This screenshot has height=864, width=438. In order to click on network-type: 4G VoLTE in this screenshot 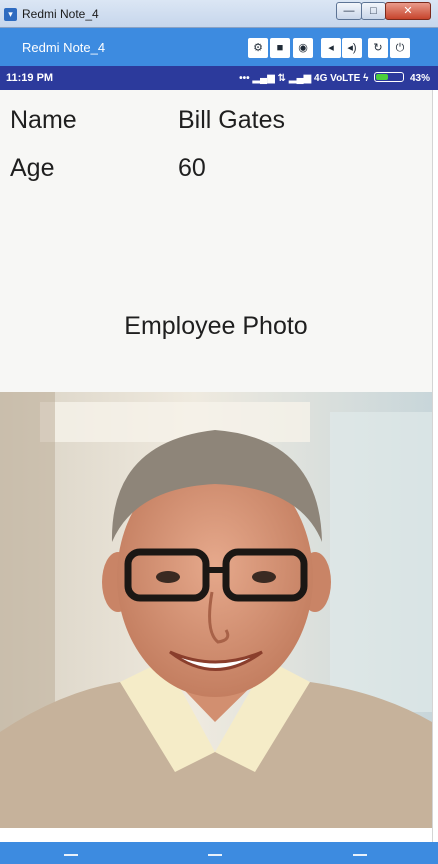, I will do `click(337, 78)`.